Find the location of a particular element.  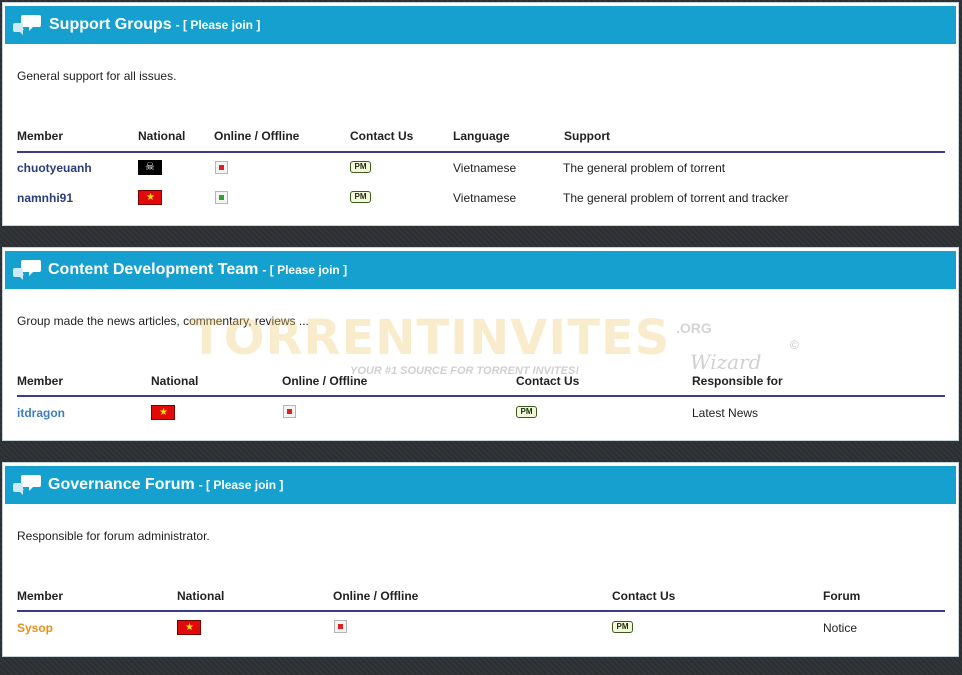

member-link: itdragon is located at coordinates (41, 413).